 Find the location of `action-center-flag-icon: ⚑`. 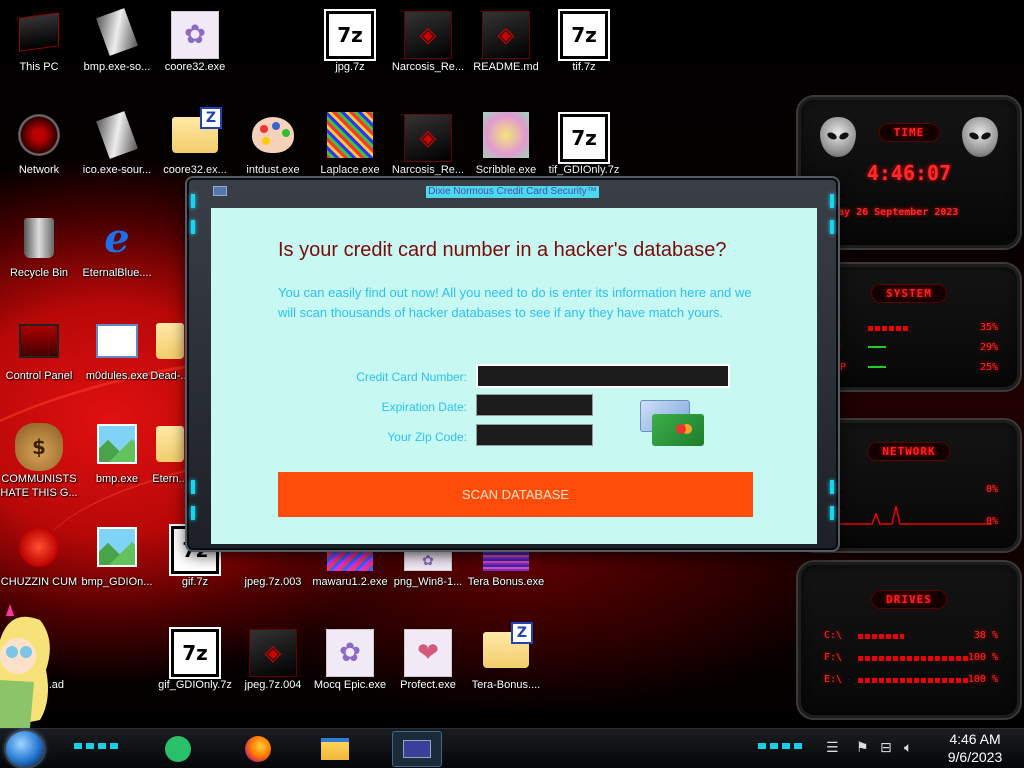

action-center-flag-icon: ⚑ is located at coordinates (862, 747).